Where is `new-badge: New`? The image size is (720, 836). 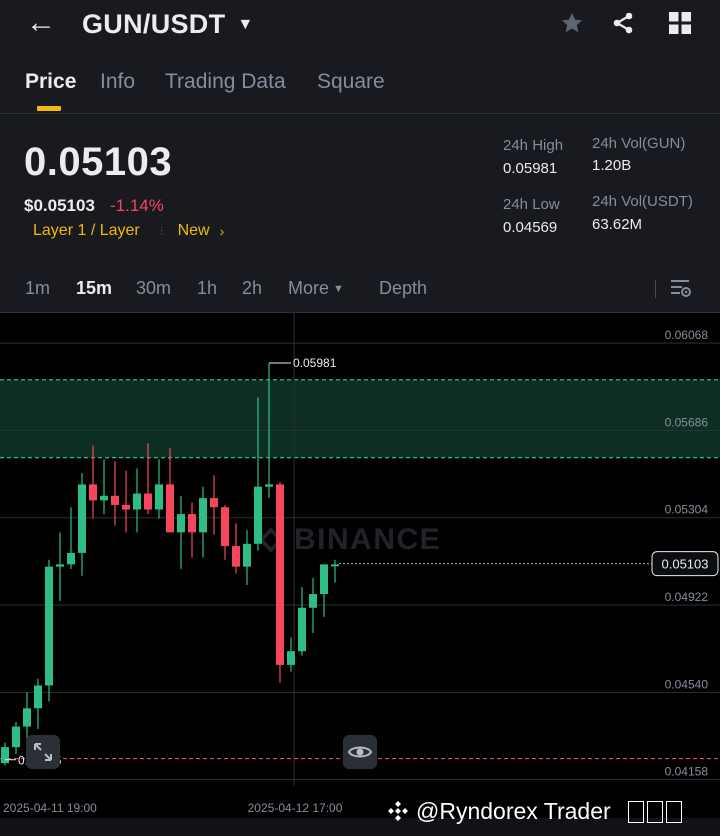
new-badge: New is located at coordinates (194, 231).